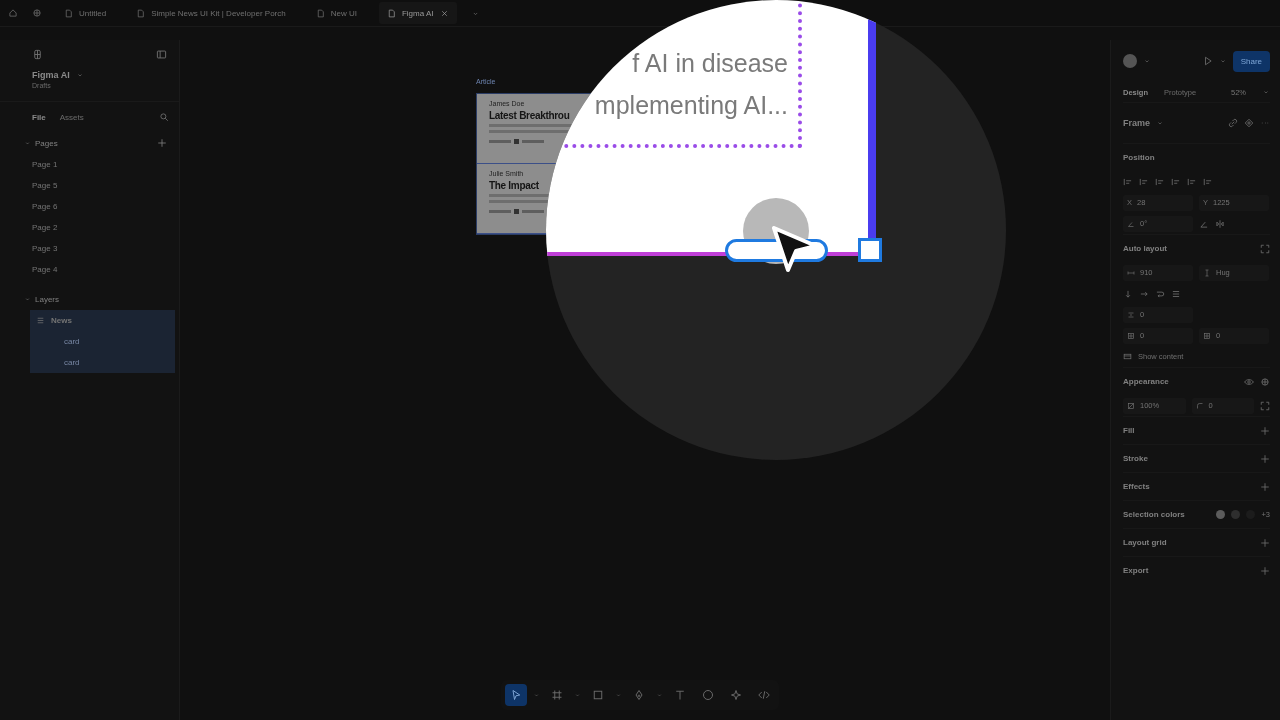  Describe the element at coordinates (102, 320) in the screenshot. I see `layer-row: News` at that location.